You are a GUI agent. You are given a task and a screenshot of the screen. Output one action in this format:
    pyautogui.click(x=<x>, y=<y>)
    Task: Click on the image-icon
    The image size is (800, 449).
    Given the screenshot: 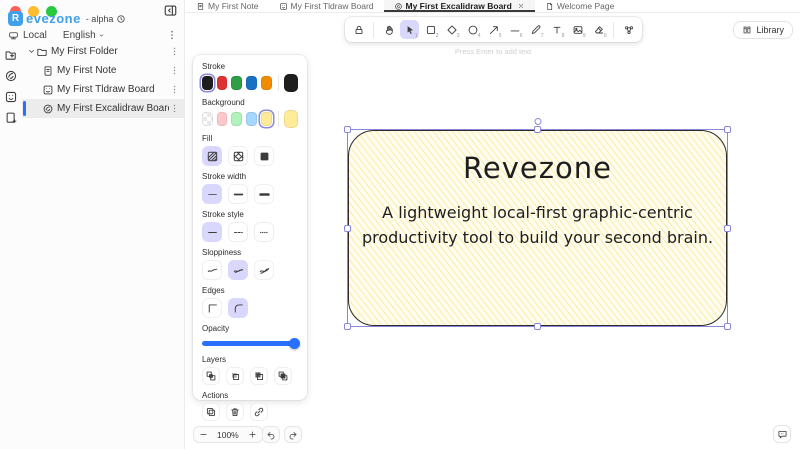 What is the action you would take?
    pyautogui.click(x=578, y=30)
    